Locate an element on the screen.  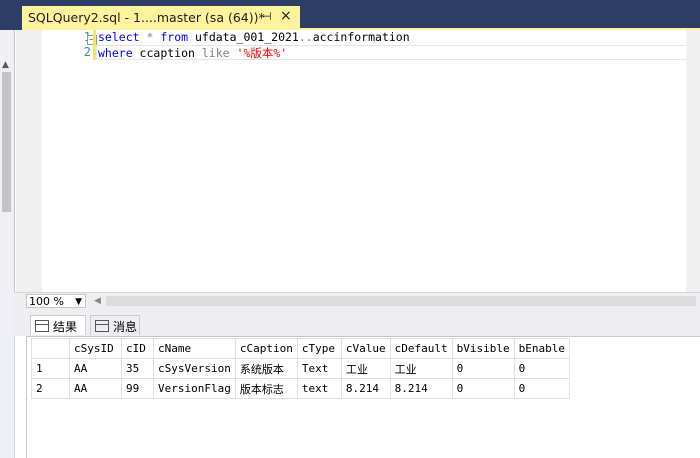
row-number: 2 is located at coordinates (50, 388).